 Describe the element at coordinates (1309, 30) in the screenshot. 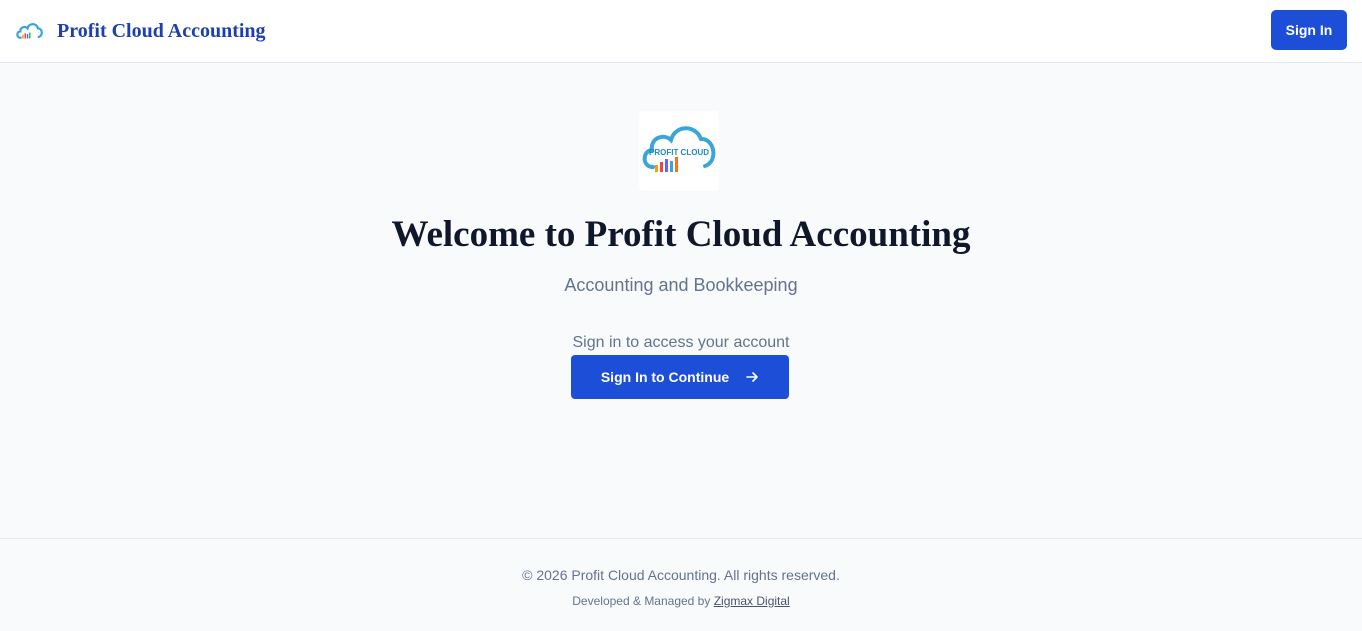

I see `sign-in-button: Sign In` at that location.